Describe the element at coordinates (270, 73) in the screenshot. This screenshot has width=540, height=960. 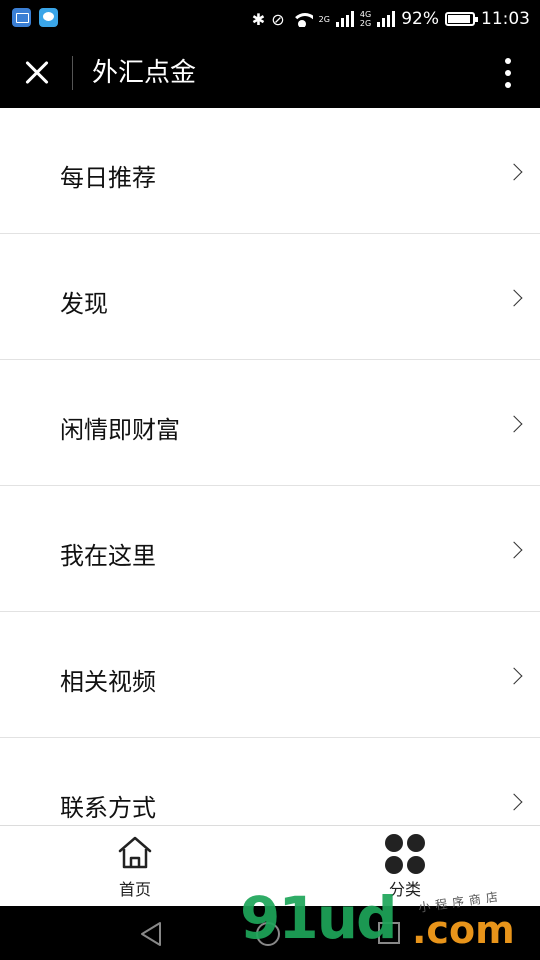
I see `app-header: 外汇点金` at that location.